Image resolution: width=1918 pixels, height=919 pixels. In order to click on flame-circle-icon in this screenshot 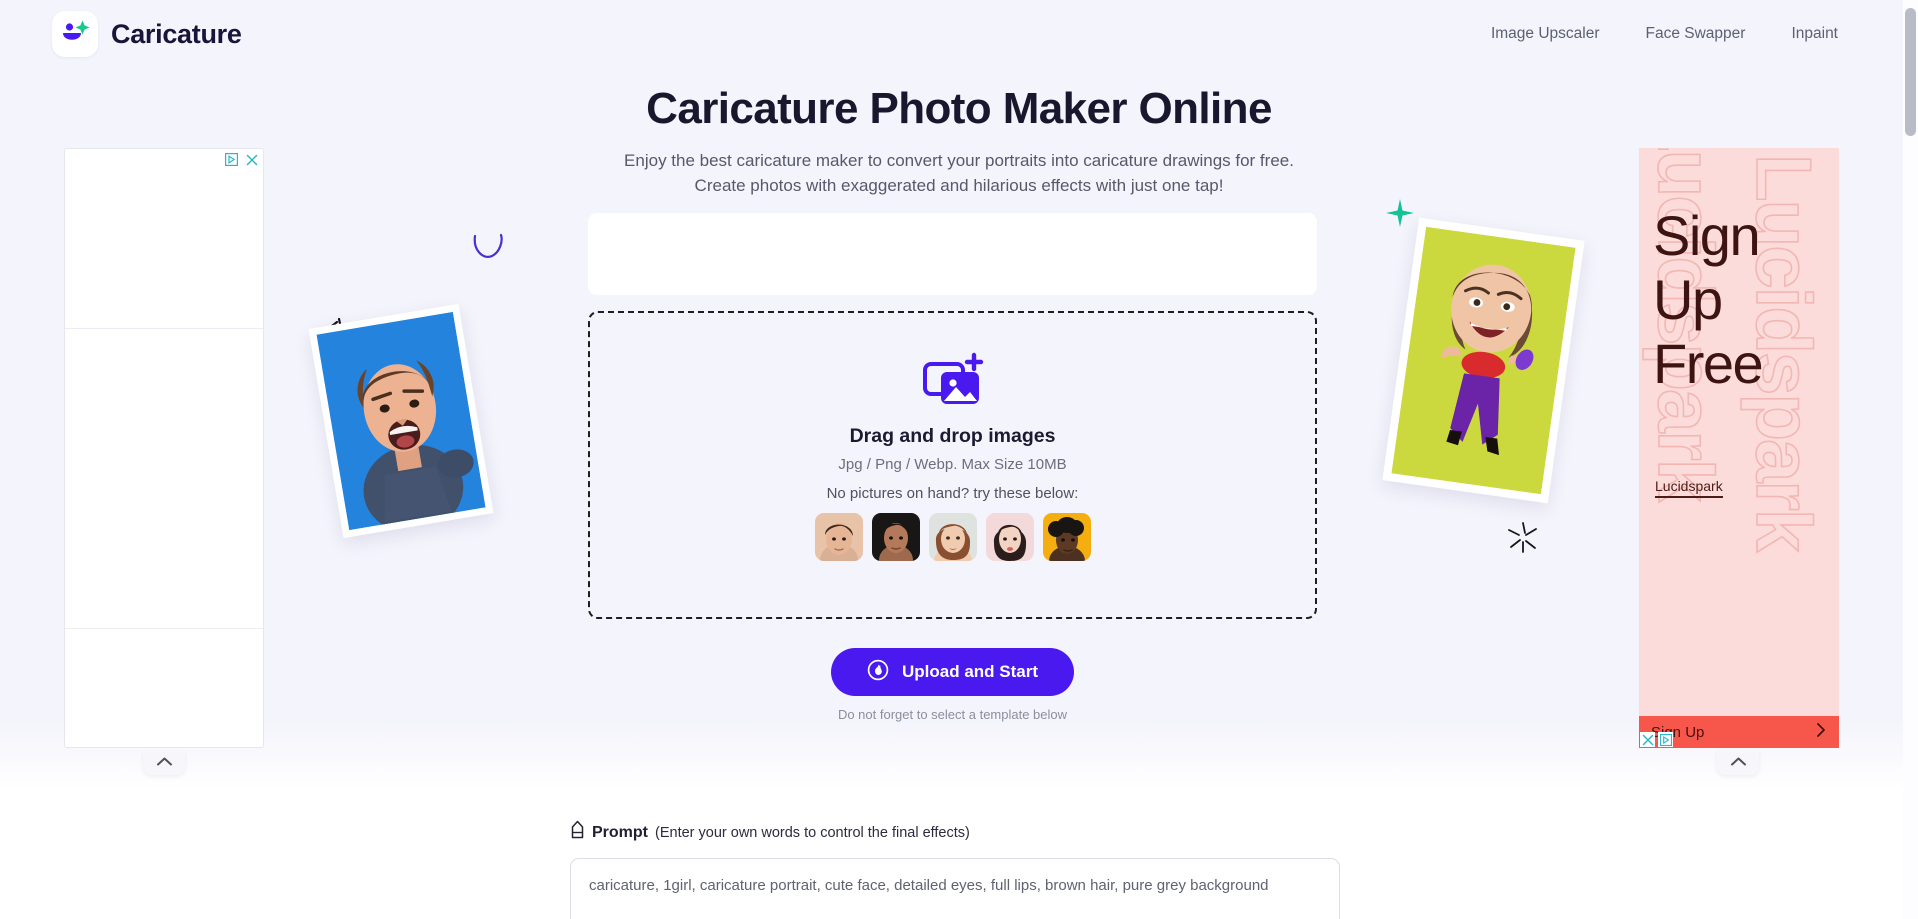, I will do `click(878, 672)`.